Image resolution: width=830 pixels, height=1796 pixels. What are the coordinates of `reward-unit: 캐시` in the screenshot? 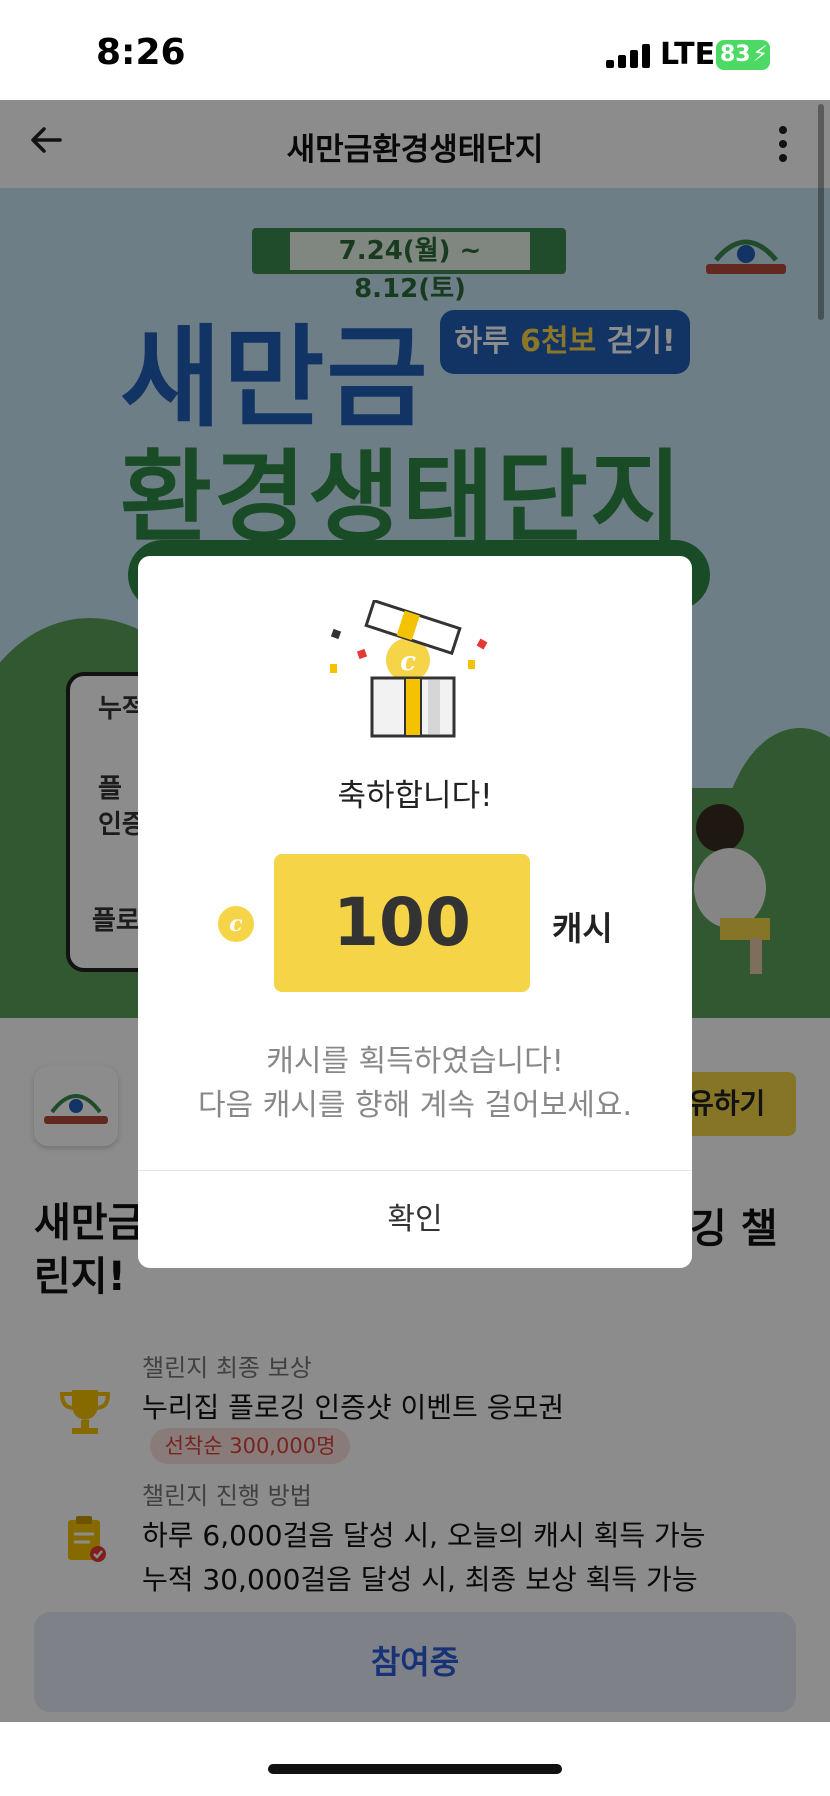 It's located at (582, 928).